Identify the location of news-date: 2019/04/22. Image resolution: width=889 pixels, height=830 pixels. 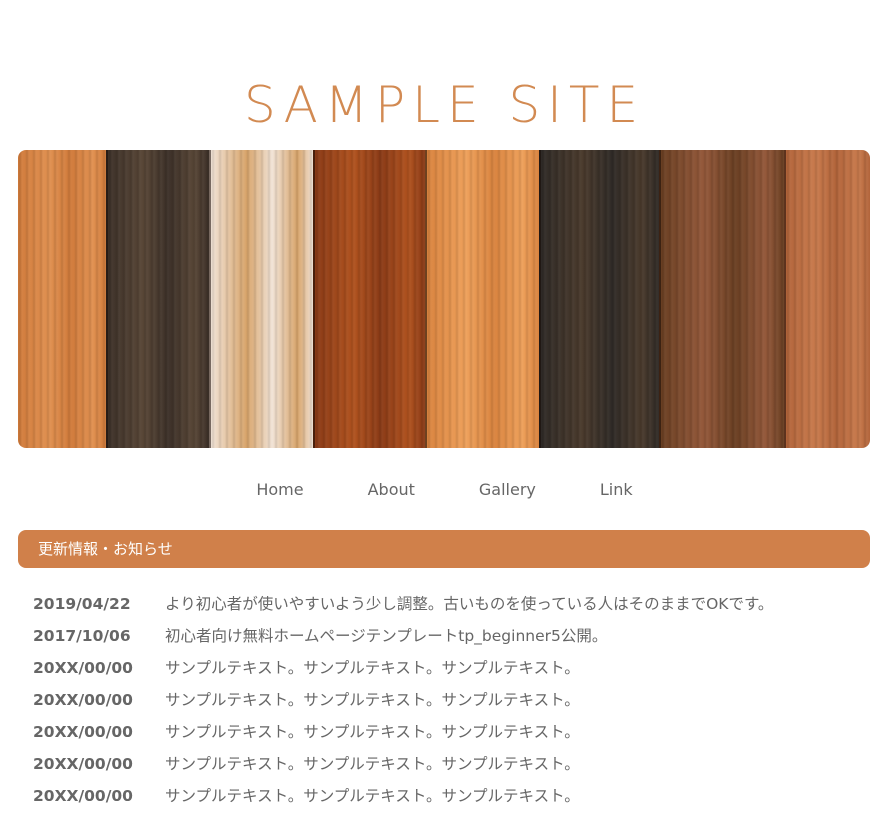
(82, 604).